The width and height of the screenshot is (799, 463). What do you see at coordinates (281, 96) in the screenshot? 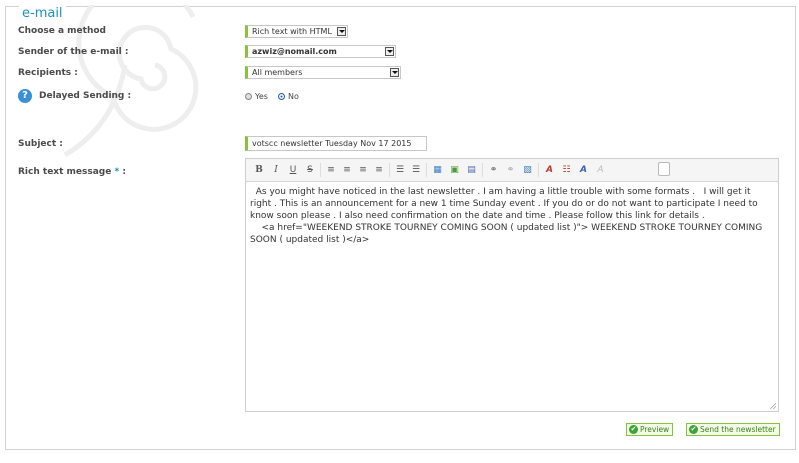
I see `radio-no` at bounding box center [281, 96].